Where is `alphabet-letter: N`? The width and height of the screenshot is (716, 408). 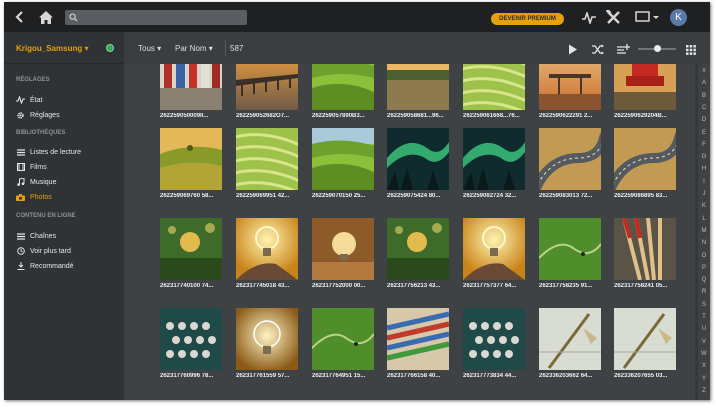
alphabet-letter: N is located at coordinates (704, 243).